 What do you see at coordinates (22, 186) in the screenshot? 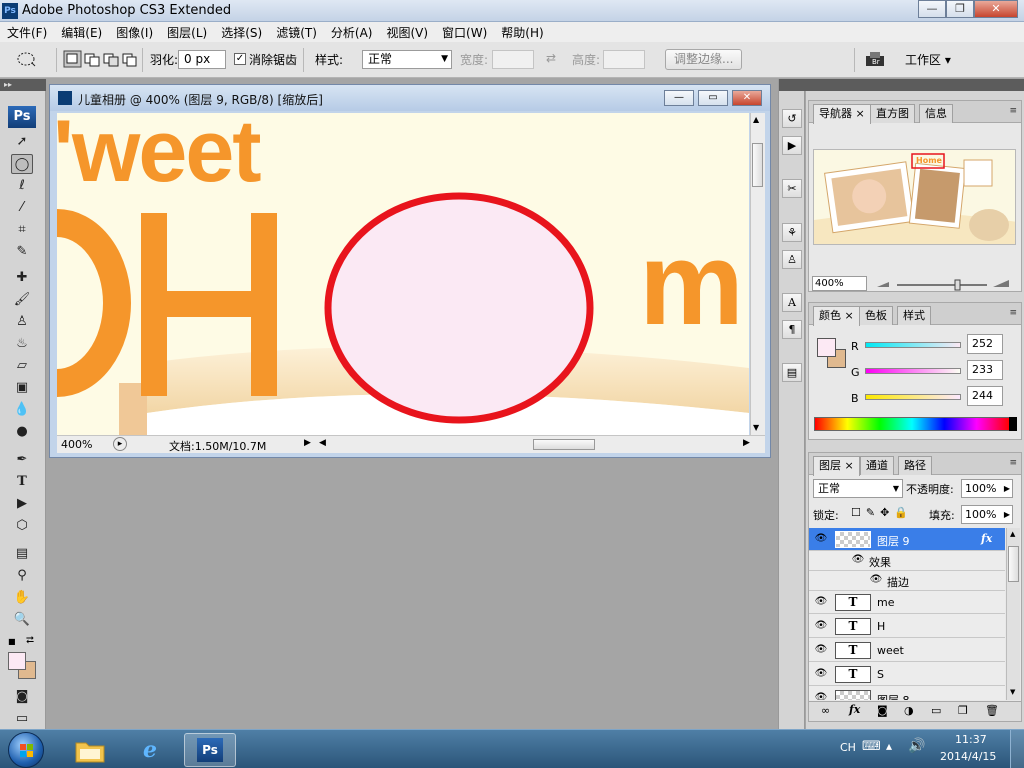
I see `lasso-tool-icon: ℓ` at bounding box center [22, 186].